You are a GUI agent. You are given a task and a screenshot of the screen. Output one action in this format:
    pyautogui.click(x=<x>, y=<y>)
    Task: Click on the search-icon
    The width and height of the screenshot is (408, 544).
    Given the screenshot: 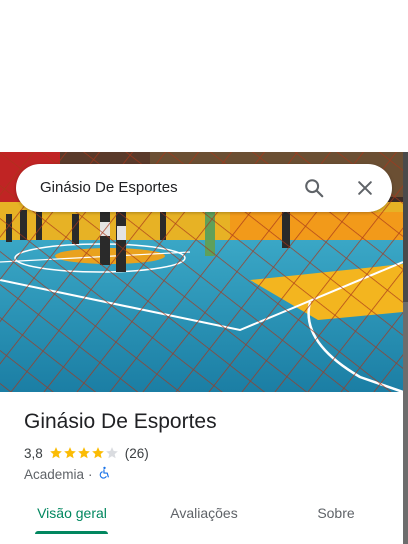 What is the action you would take?
    pyautogui.click(x=314, y=188)
    